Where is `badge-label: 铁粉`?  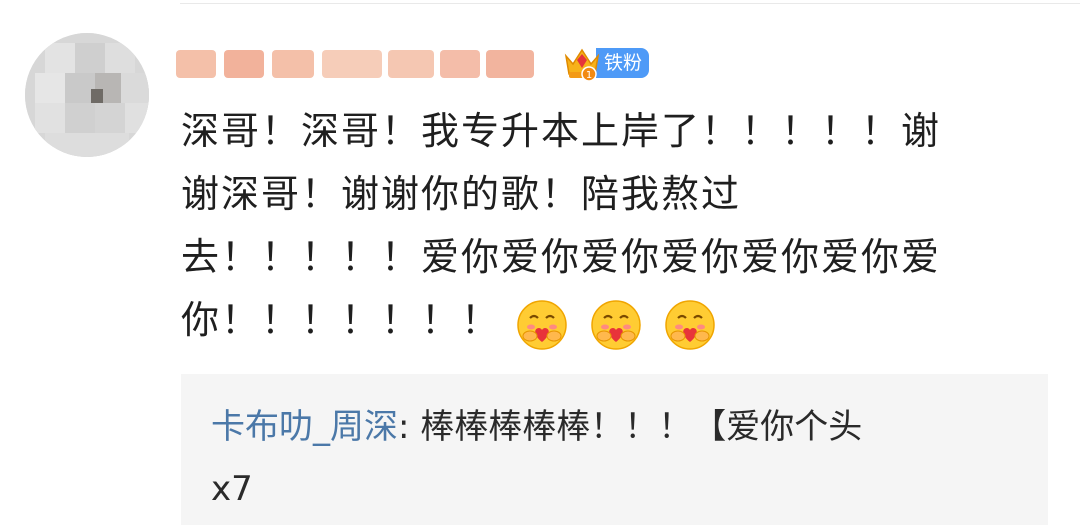 badge-label: 铁粉 is located at coordinates (623, 63).